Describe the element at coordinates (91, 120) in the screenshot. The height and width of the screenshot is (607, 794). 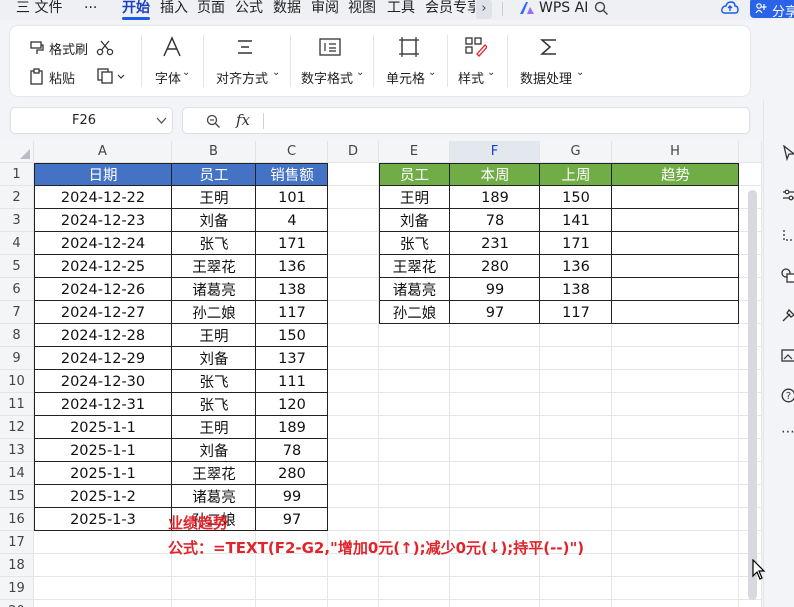
I see `name-box: F26` at that location.